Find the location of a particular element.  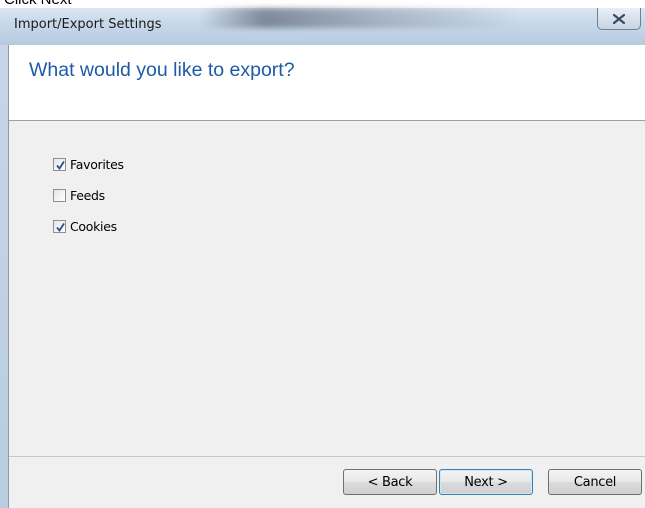

close-button is located at coordinates (619, 19).